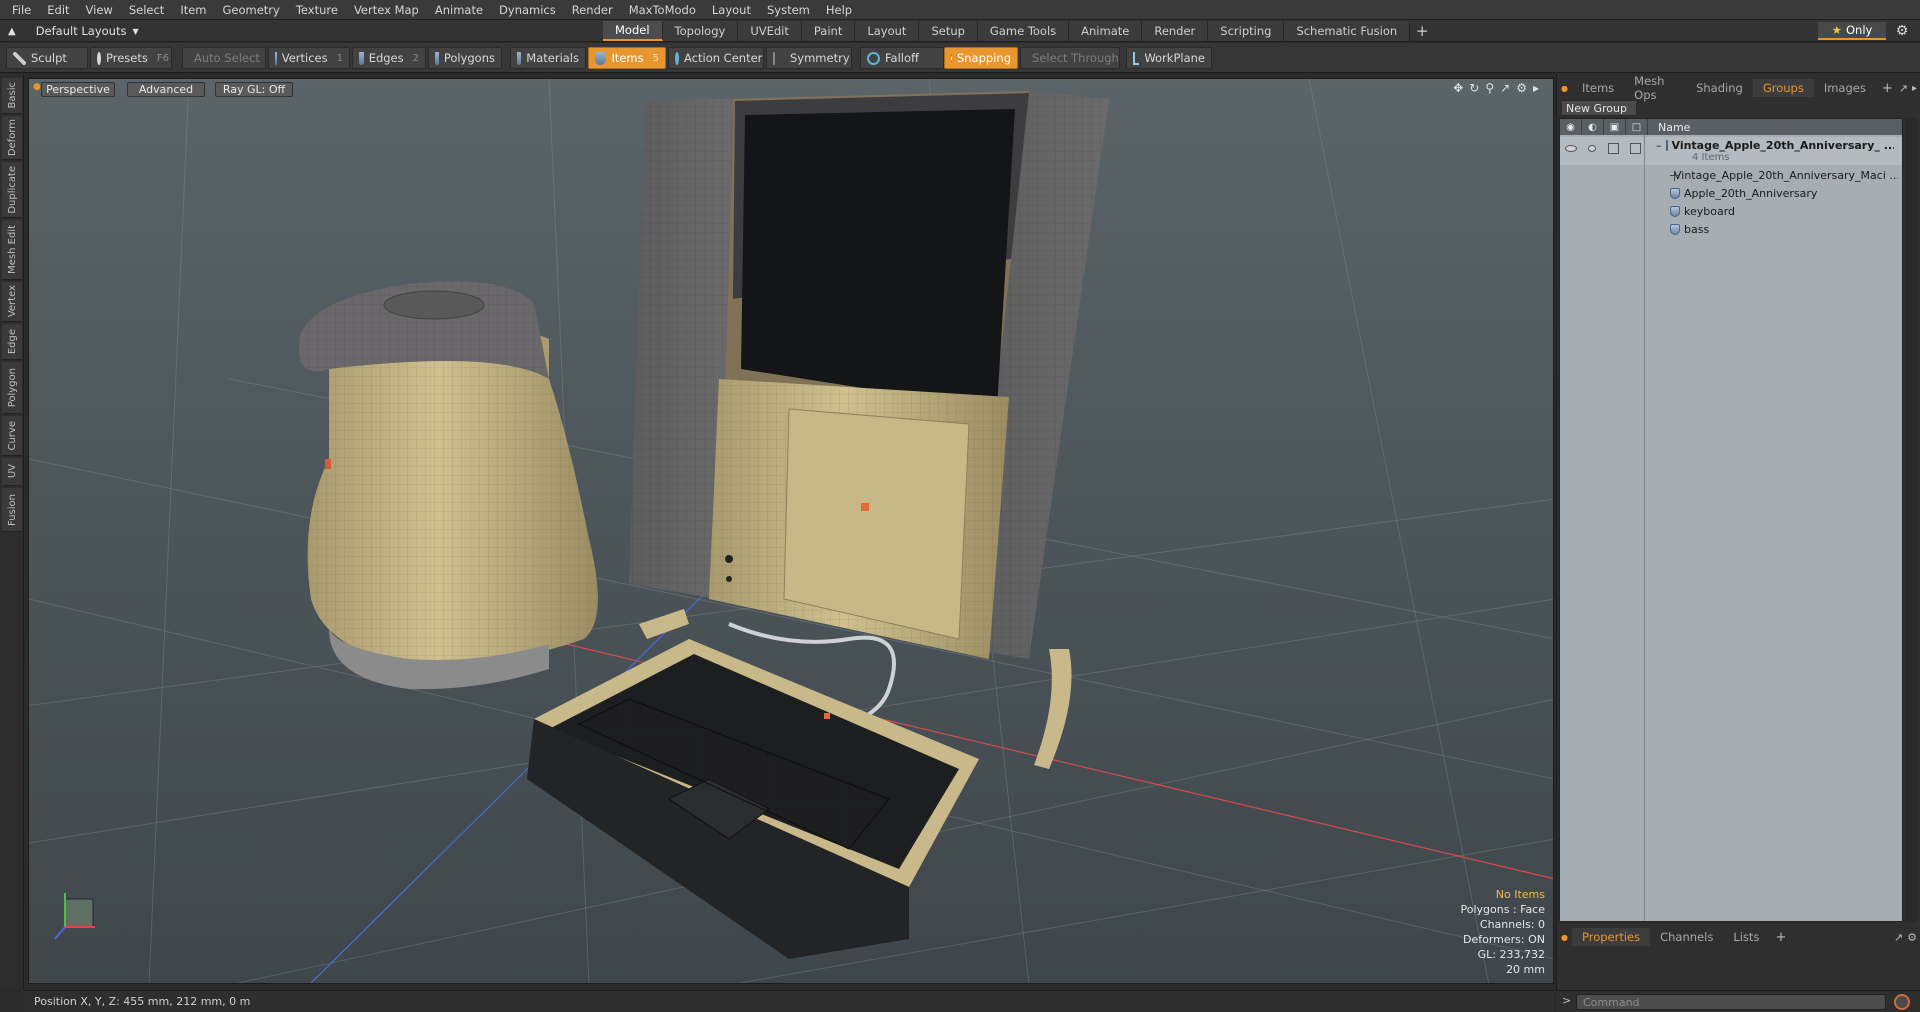 This screenshot has height=1012, width=1920. Describe the element at coordinates (195, 10) in the screenshot. I see `menu-item: Item` at that location.